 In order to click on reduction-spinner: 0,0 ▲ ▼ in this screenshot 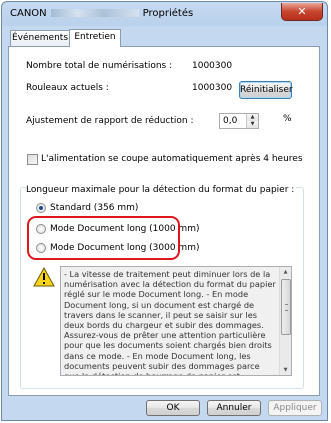, I will do `click(239, 121)`.